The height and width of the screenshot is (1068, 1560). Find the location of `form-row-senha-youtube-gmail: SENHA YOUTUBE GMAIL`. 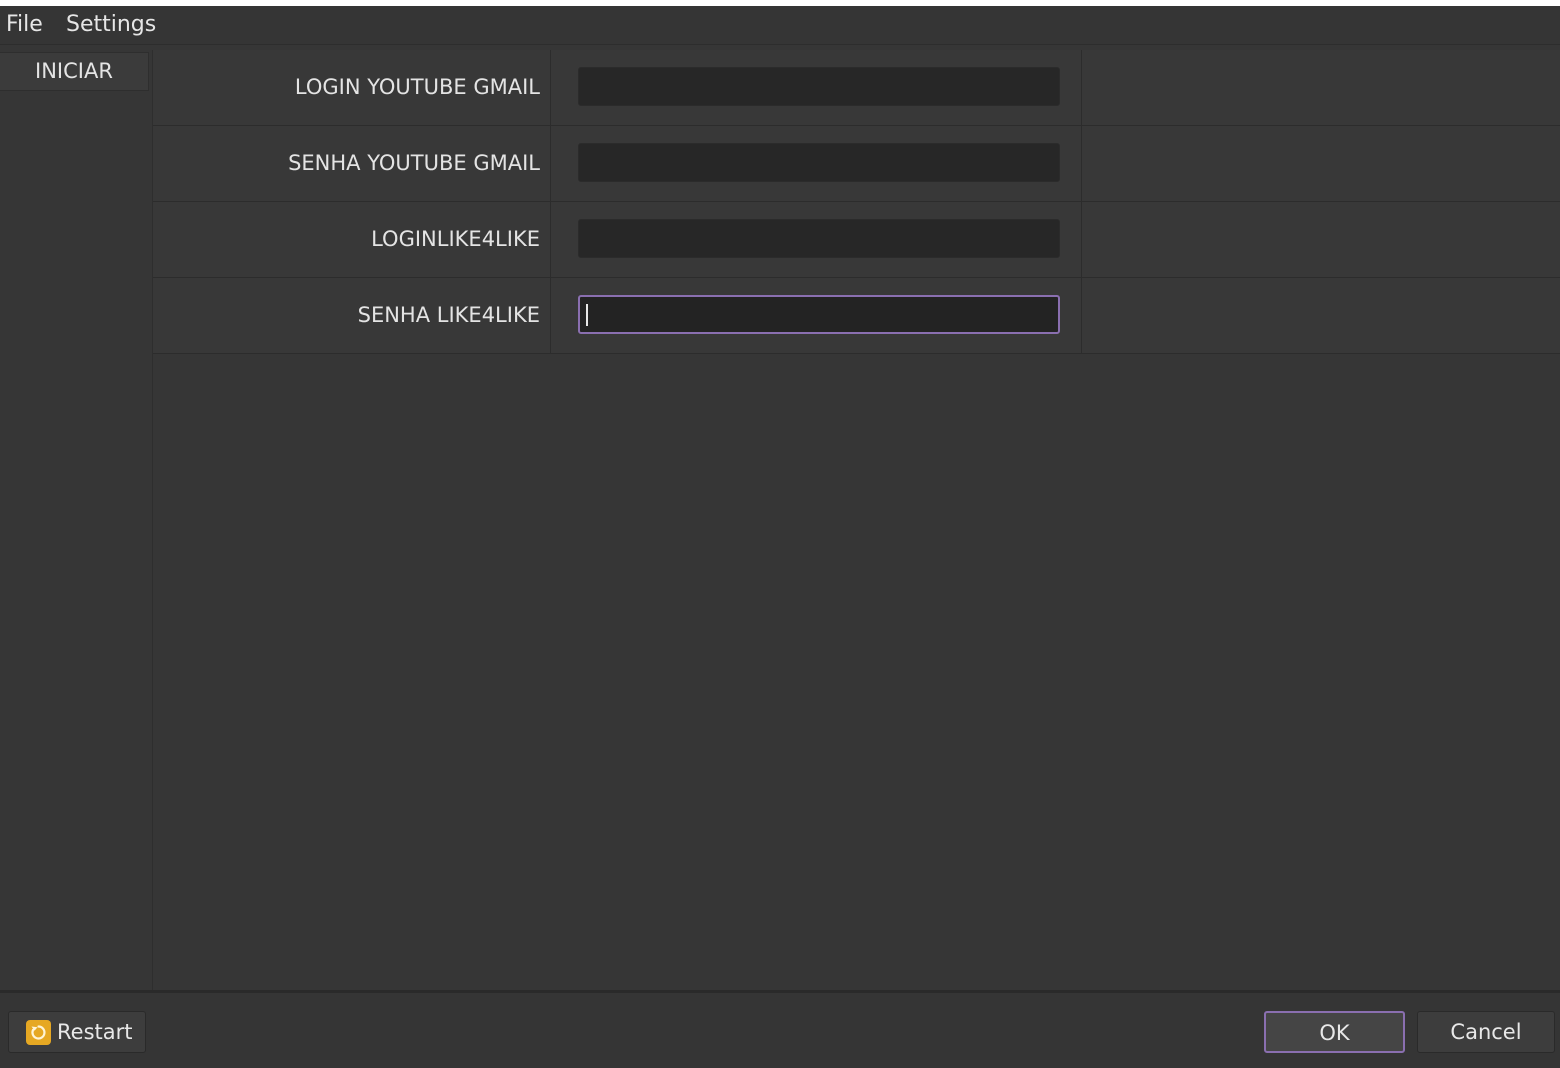

form-row-senha-youtube-gmail: SENHA YOUTUBE GMAIL is located at coordinates (856, 164).